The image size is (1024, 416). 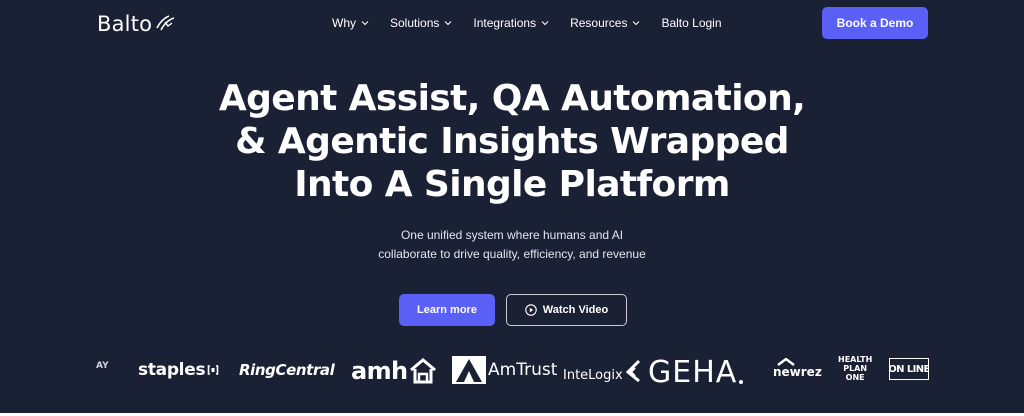 What do you see at coordinates (531, 310) in the screenshot?
I see `play-circle-icon` at bounding box center [531, 310].